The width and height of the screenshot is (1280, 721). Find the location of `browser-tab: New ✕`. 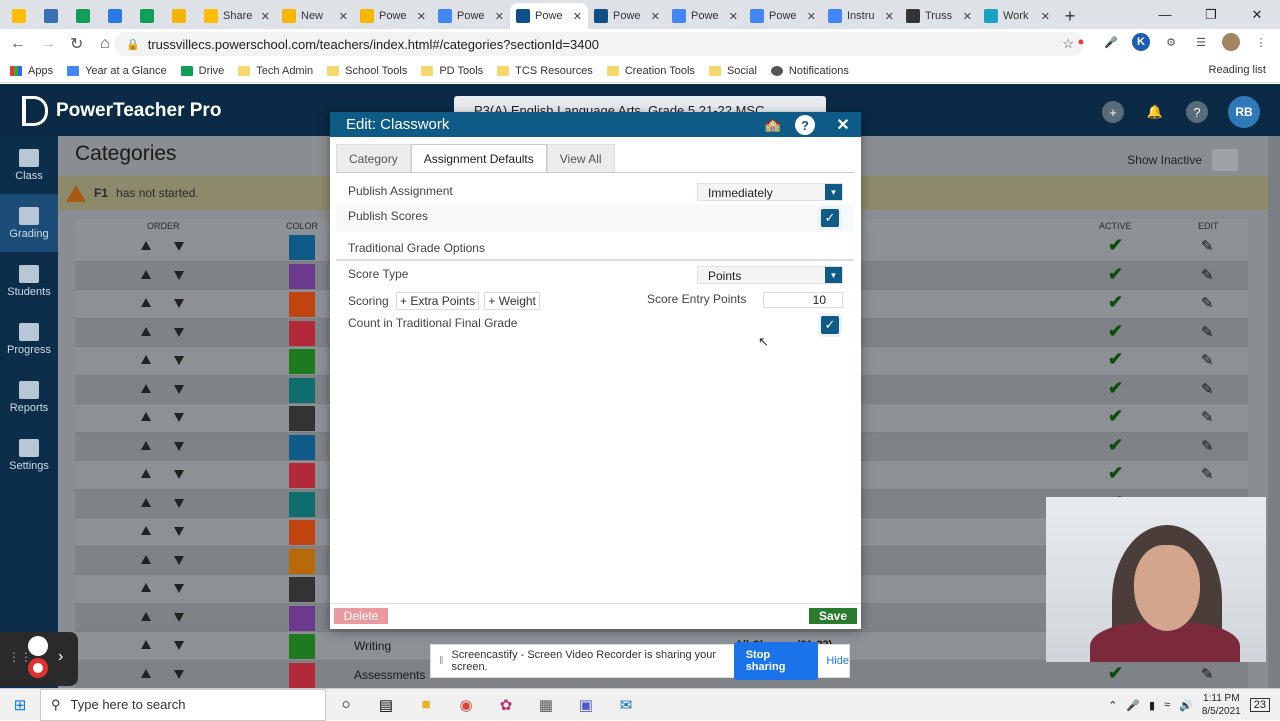

browser-tab: New ✕ is located at coordinates (315, 16).